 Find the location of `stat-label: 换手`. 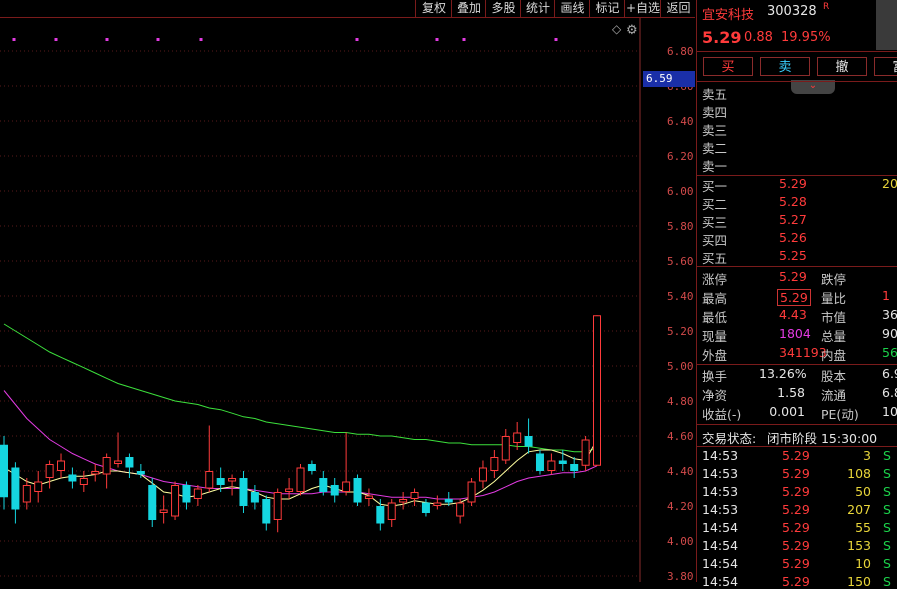

stat-label: 换手 is located at coordinates (715, 376).